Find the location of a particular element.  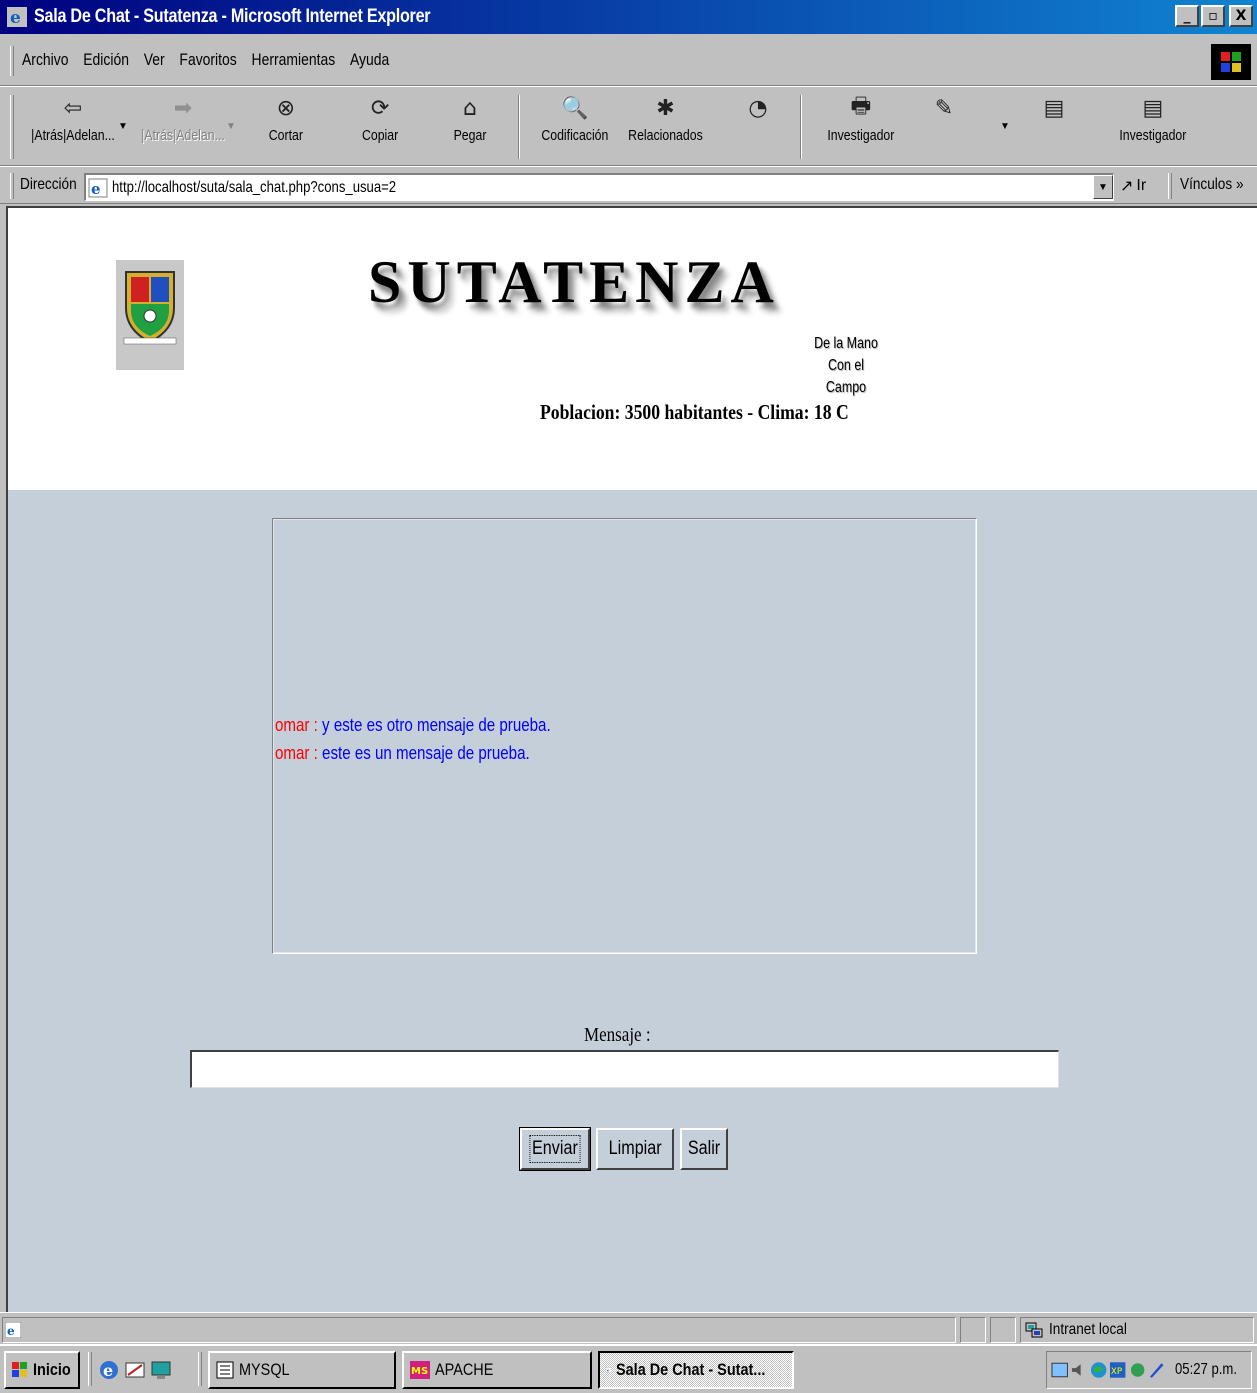

system-tray: XP 05:27 p.m. is located at coordinates (1149, 1370).